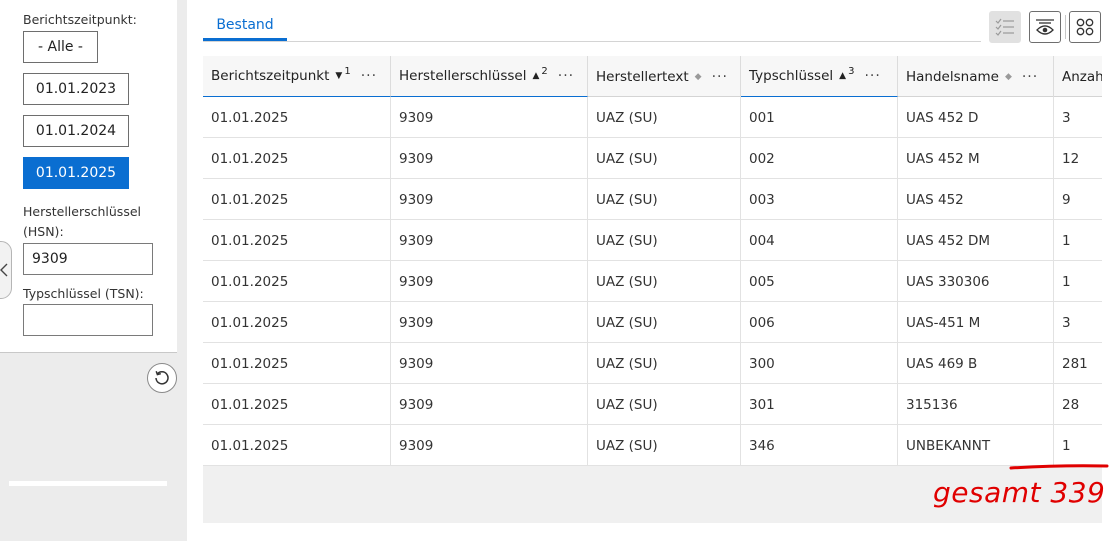 The height and width of the screenshot is (541, 1118). Describe the element at coordinates (664, 76) in the screenshot. I see `column-header-herstellertext: Herstellertext ◆ ···` at that location.